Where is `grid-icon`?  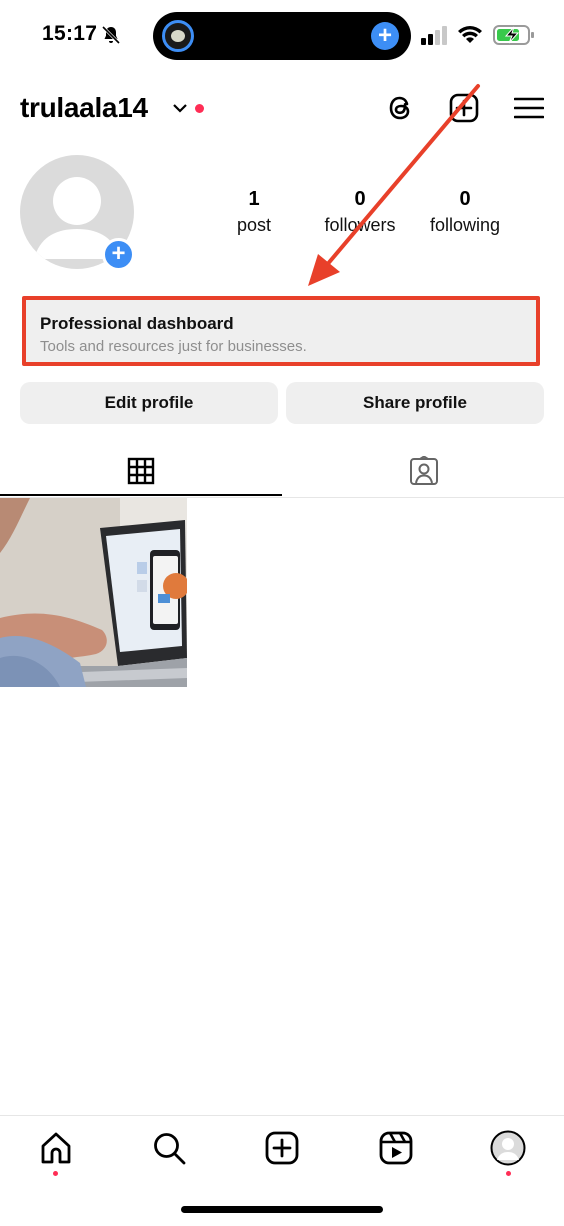
grid-icon is located at coordinates (141, 471).